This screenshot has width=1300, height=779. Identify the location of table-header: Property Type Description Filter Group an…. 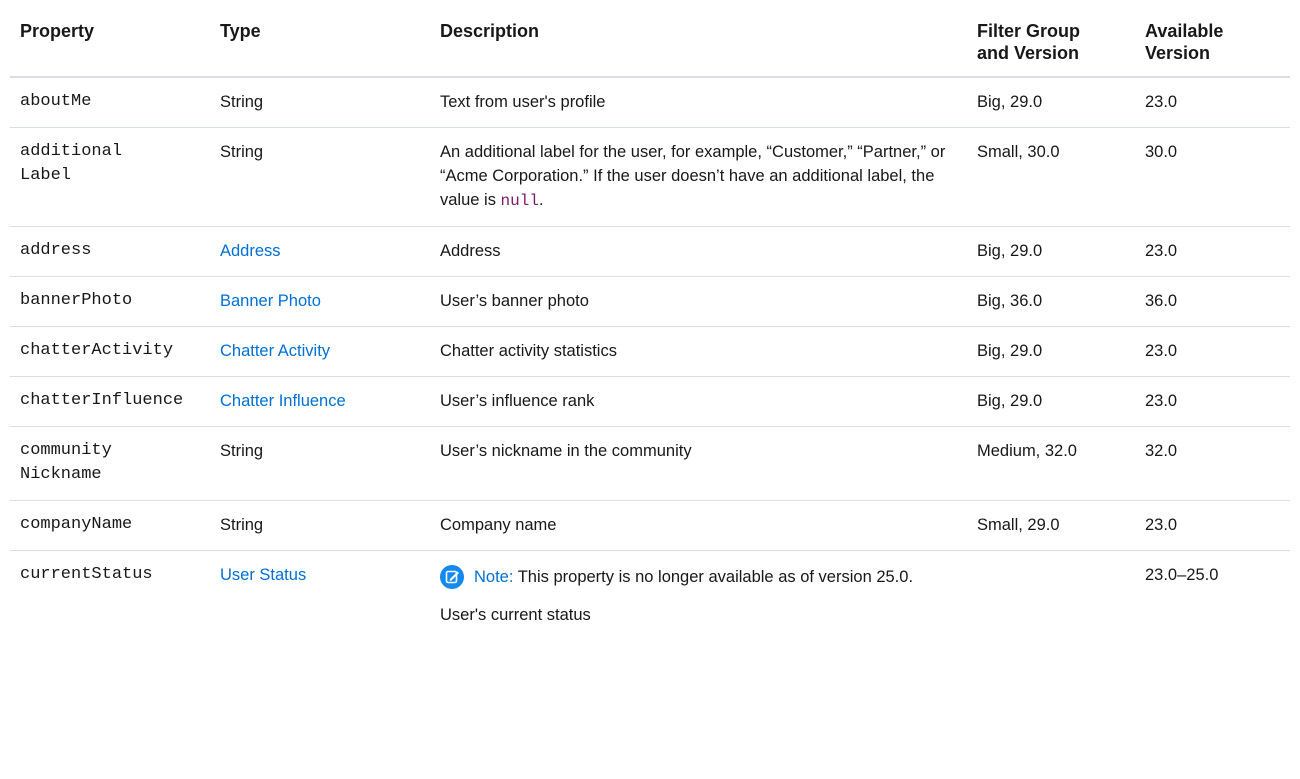
(650, 44).